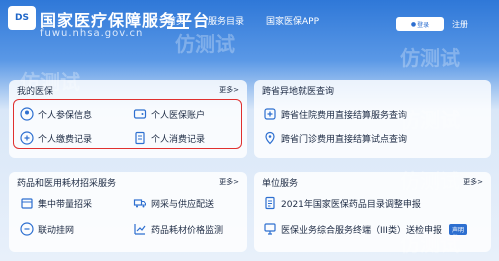 The width and height of the screenshot is (499, 261). I want to click on terminal-inspection-item: 医保业务综合服务终端（III类）送检申报 声明, so click(365, 229).